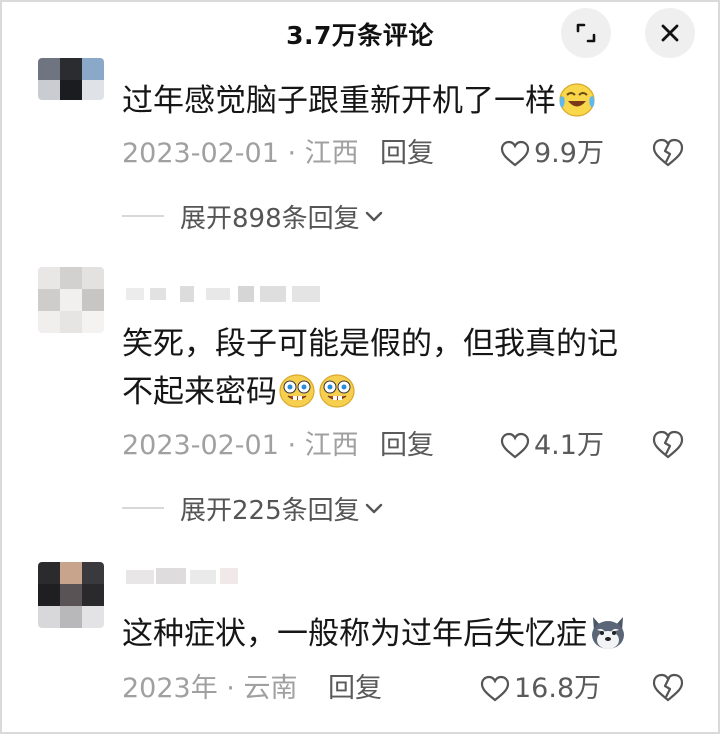 The image size is (720, 734). I want to click on expand-button, so click(586, 33).